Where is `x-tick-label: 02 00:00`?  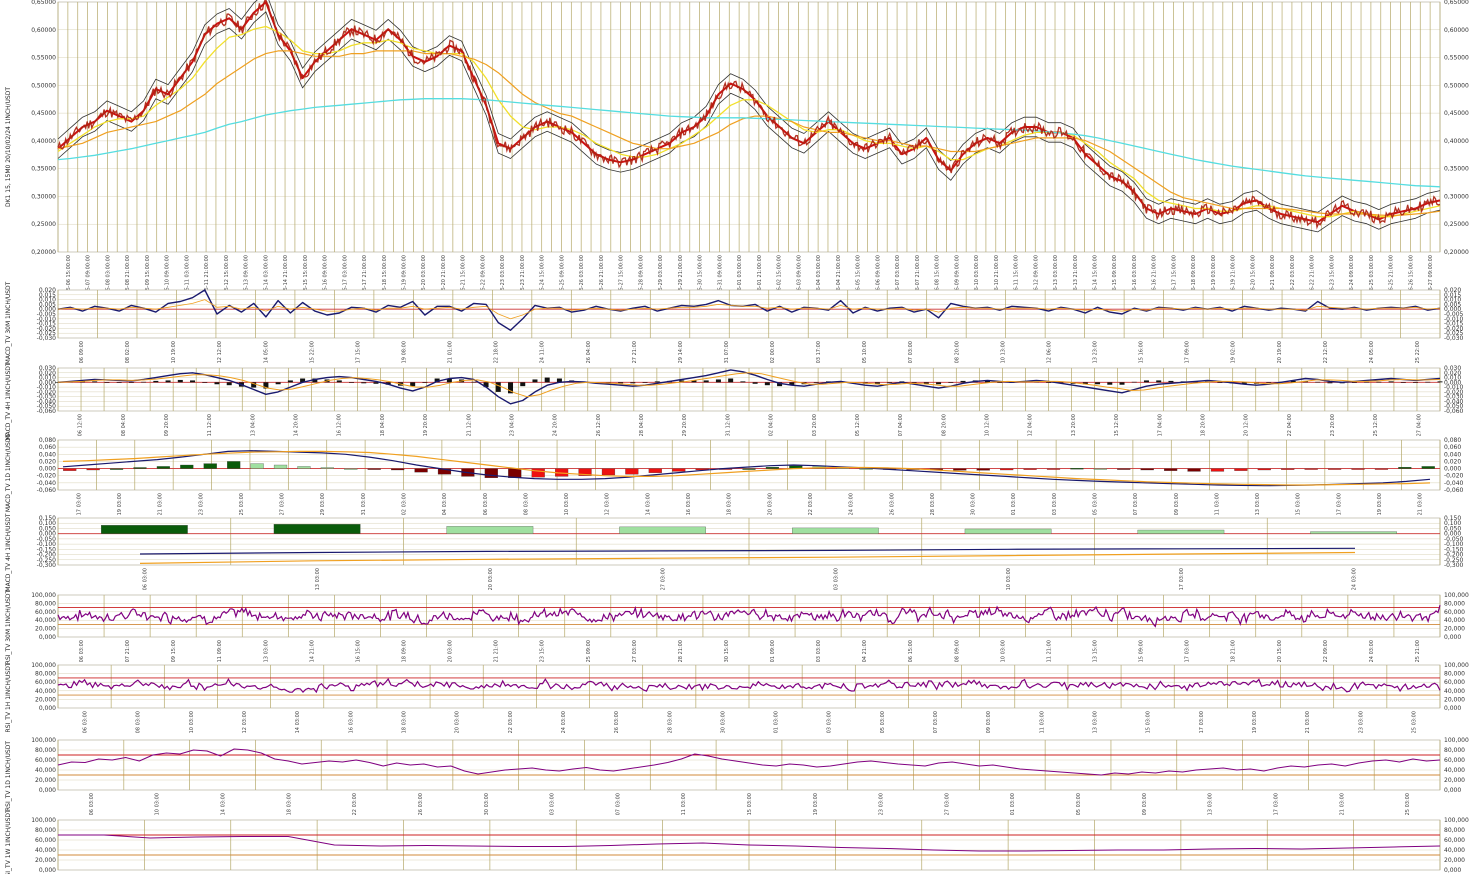
x-tick-label: 02 00:00 is located at coordinates (773, 352).